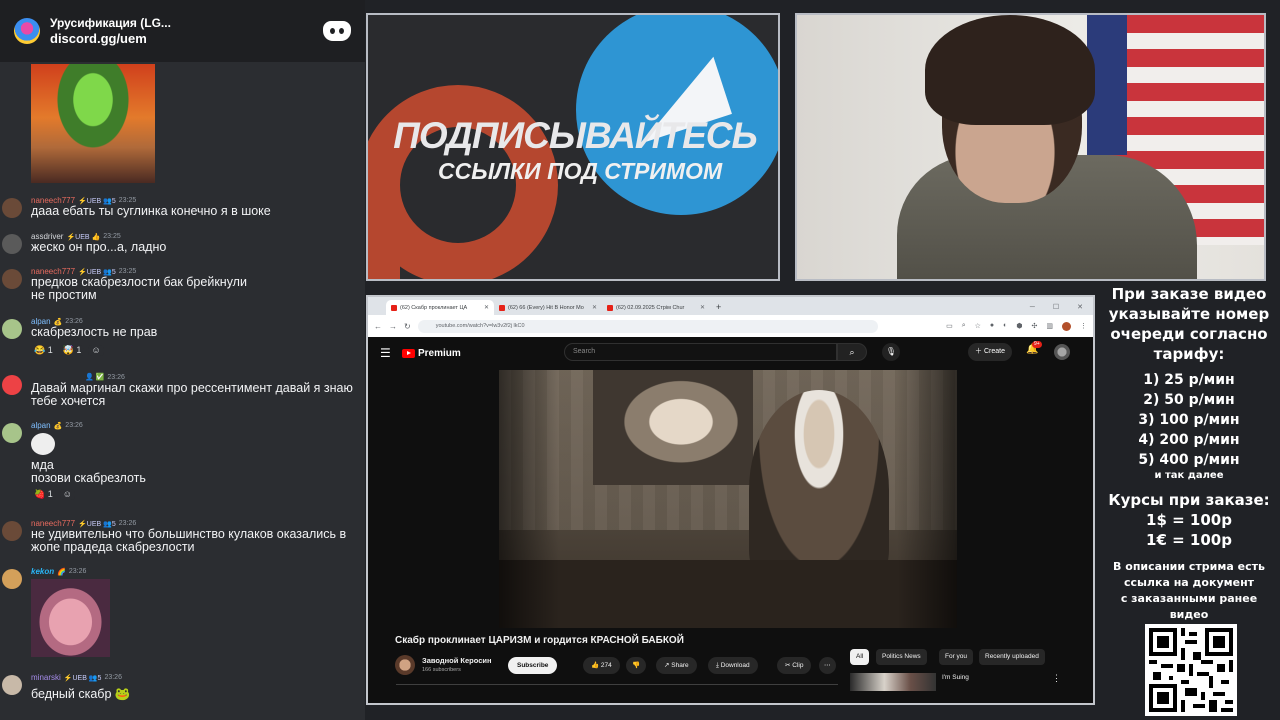 This screenshot has height=720, width=1280. I want to click on discord-avatar-icon, so click(12, 385).